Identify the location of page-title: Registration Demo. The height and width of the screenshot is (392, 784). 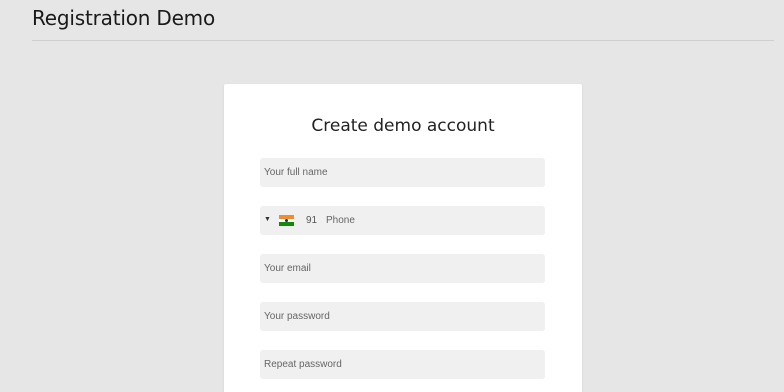
(123, 18).